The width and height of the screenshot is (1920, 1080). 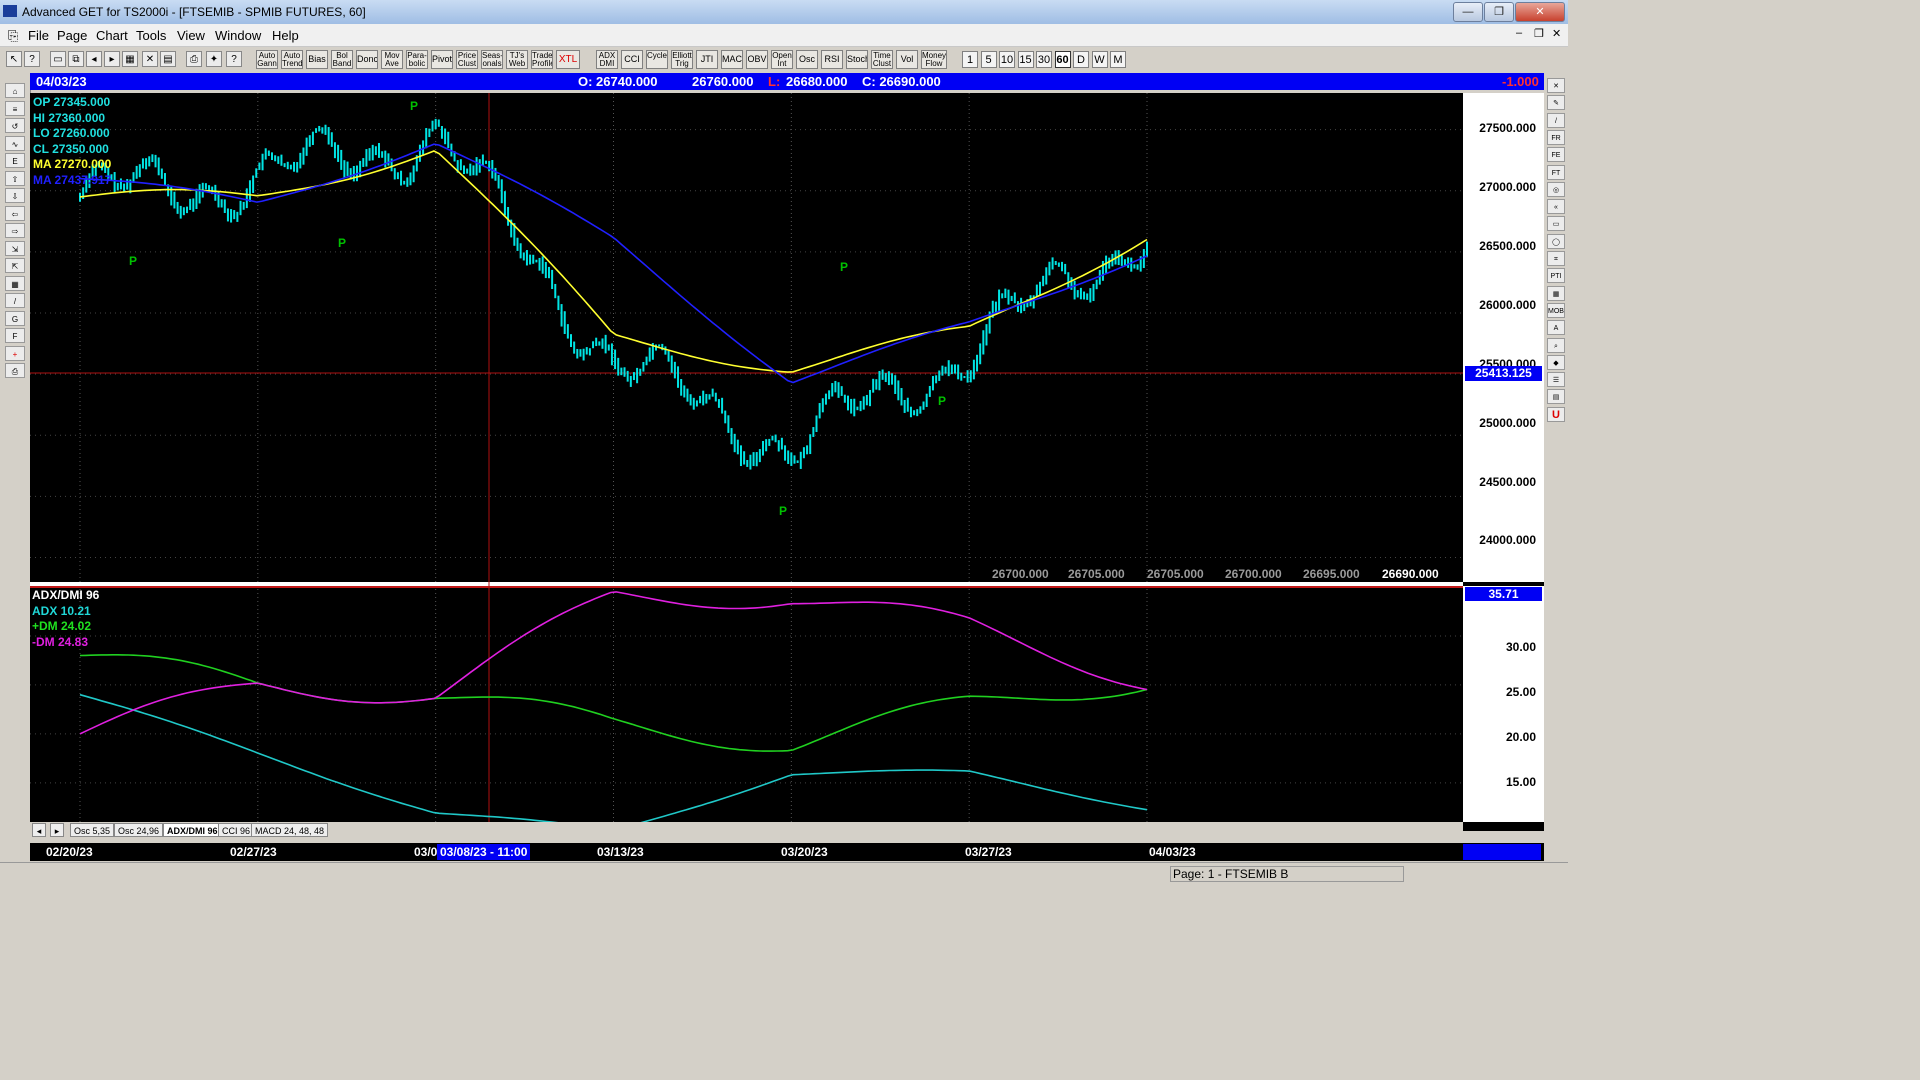 What do you see at coordinates (657, 59) in the screenshot?
I see `study-button-cycles: Cycles` at bounding box center [657, 59].